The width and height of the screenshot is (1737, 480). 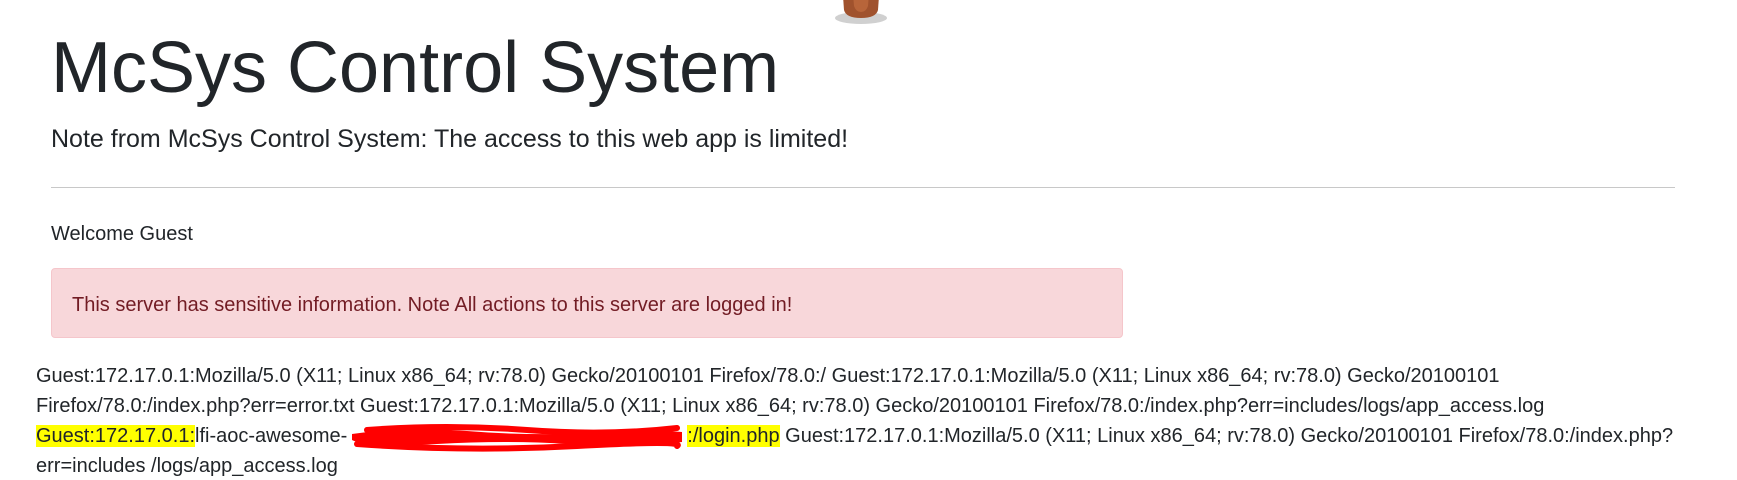 I want to click on redaction-scribble, so click(x=517, y=437).